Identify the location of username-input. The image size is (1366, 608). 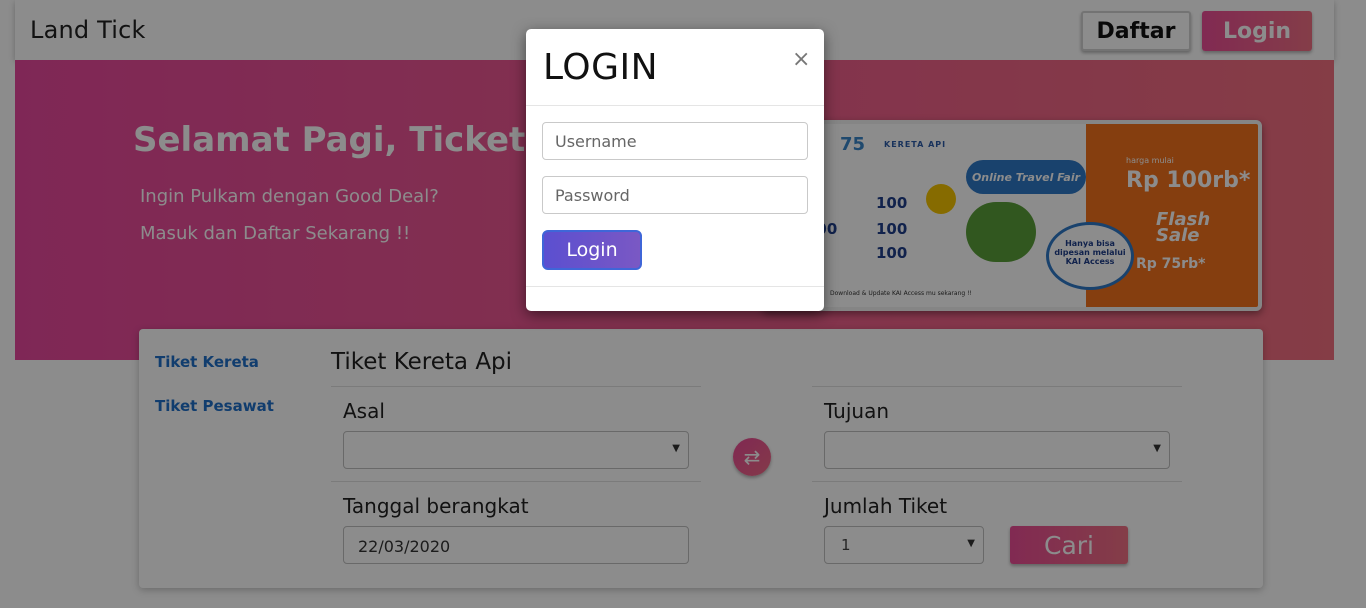
(675, 141).